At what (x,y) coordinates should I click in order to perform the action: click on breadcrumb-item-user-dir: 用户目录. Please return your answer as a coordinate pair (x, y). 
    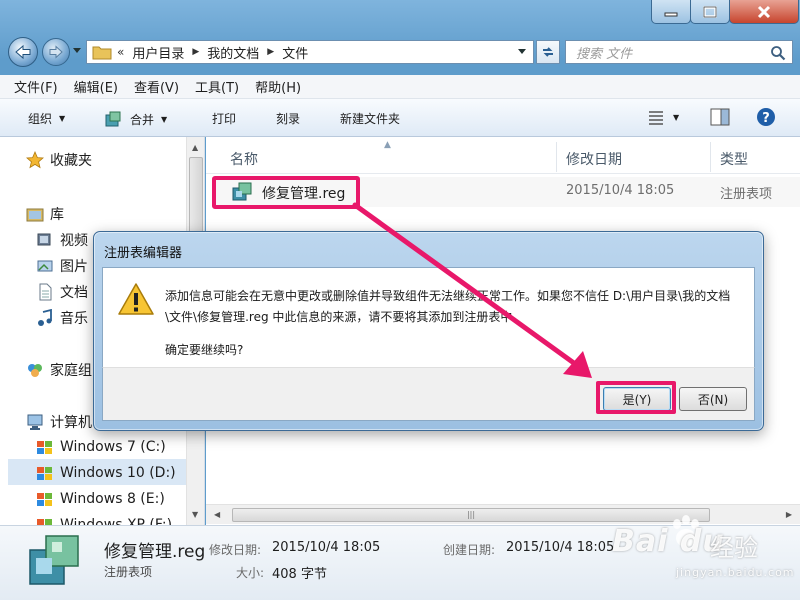
    Looking at the image, I should click on (158, 52).